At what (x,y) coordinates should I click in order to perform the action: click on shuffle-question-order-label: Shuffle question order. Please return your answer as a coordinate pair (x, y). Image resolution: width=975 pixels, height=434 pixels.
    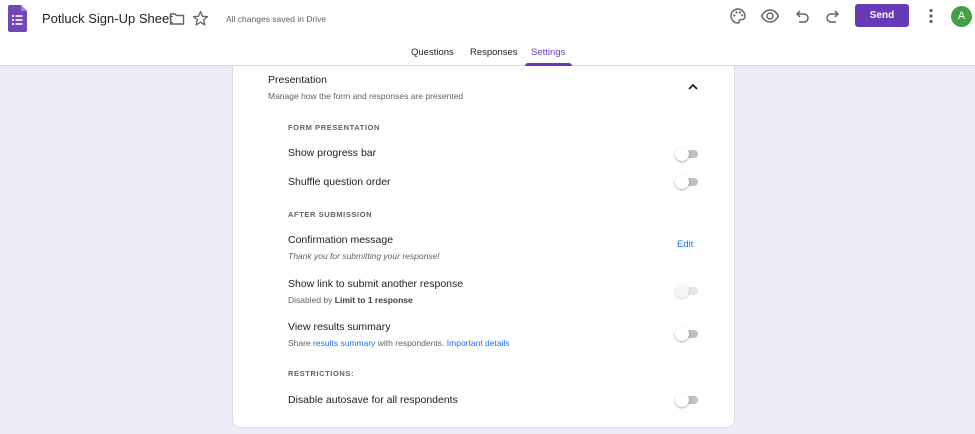
    Looking at the image, I should click on (339, 182).